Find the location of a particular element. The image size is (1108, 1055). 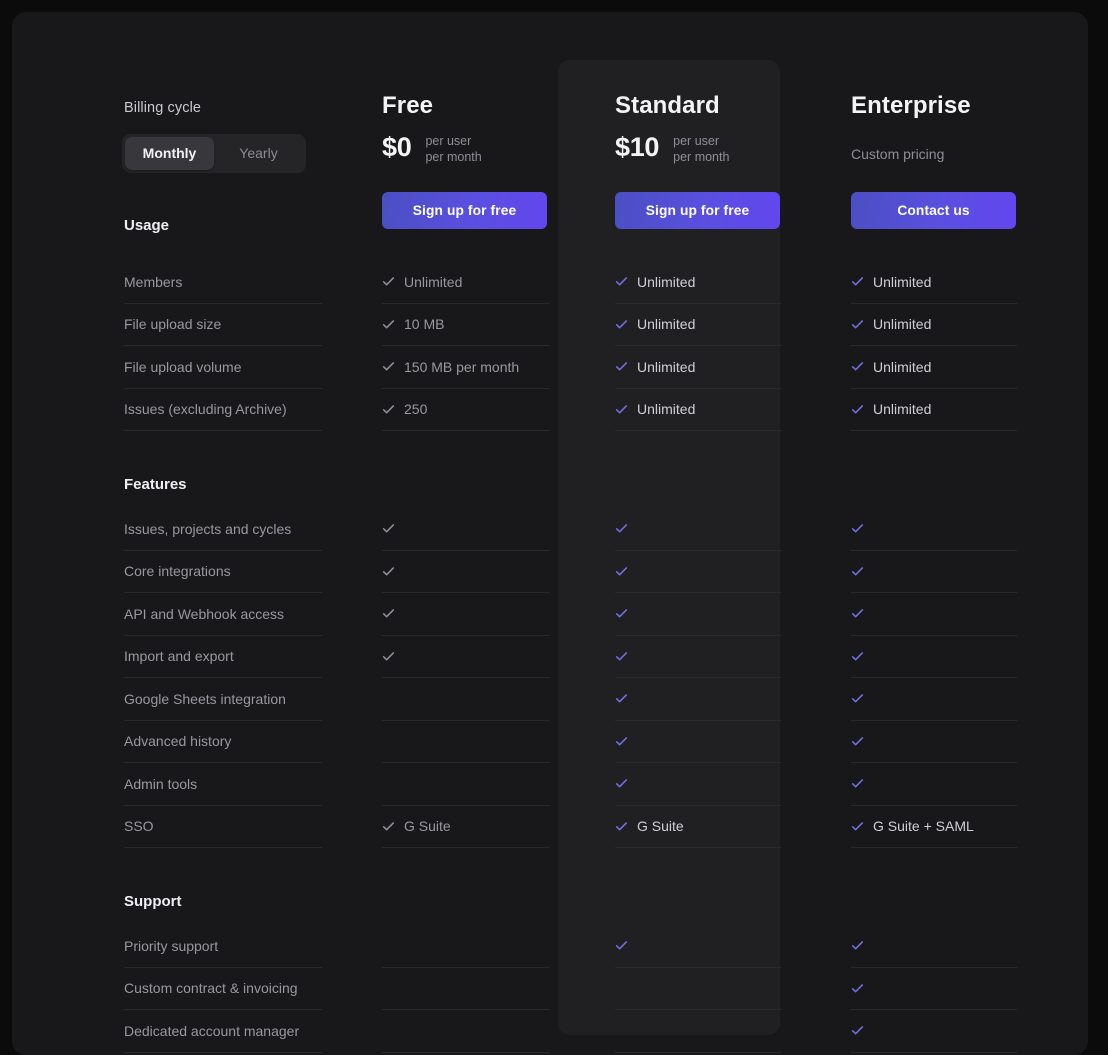

price-sub-line-1: per user is located at coordinates (696, 141).